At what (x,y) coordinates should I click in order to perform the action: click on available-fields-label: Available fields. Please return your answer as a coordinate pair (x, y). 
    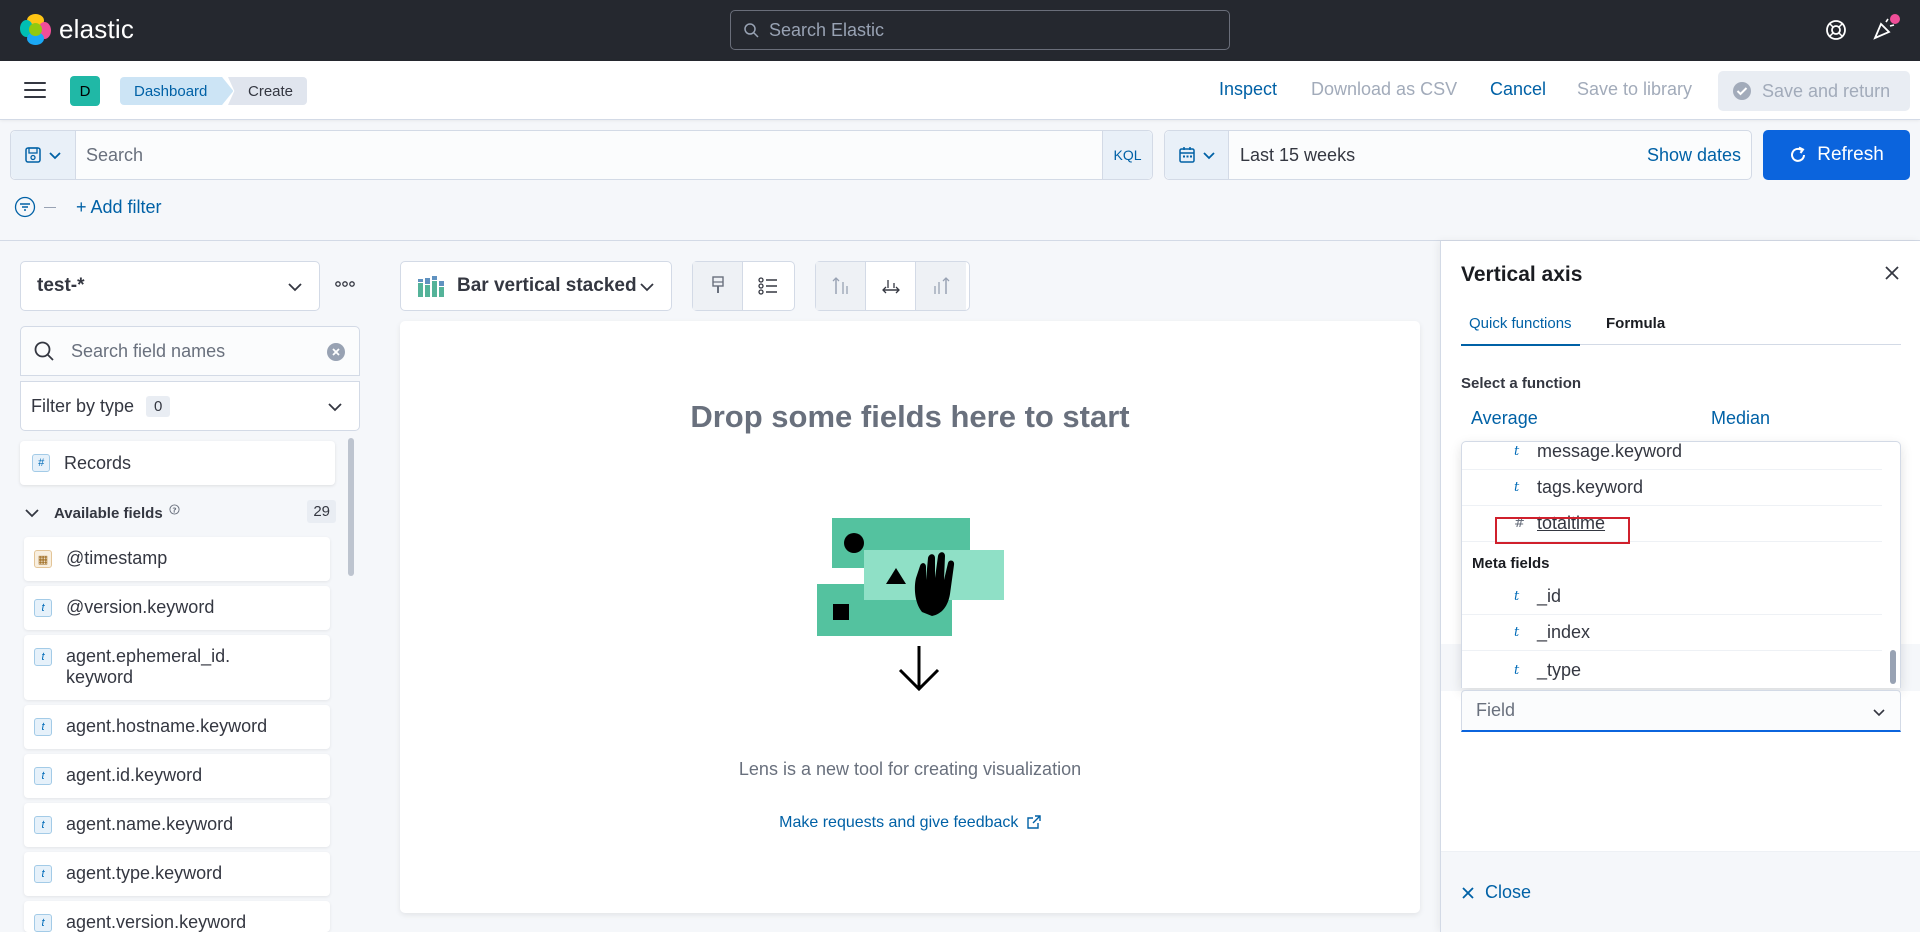
    Looking at the image, I should click on (108, 513).